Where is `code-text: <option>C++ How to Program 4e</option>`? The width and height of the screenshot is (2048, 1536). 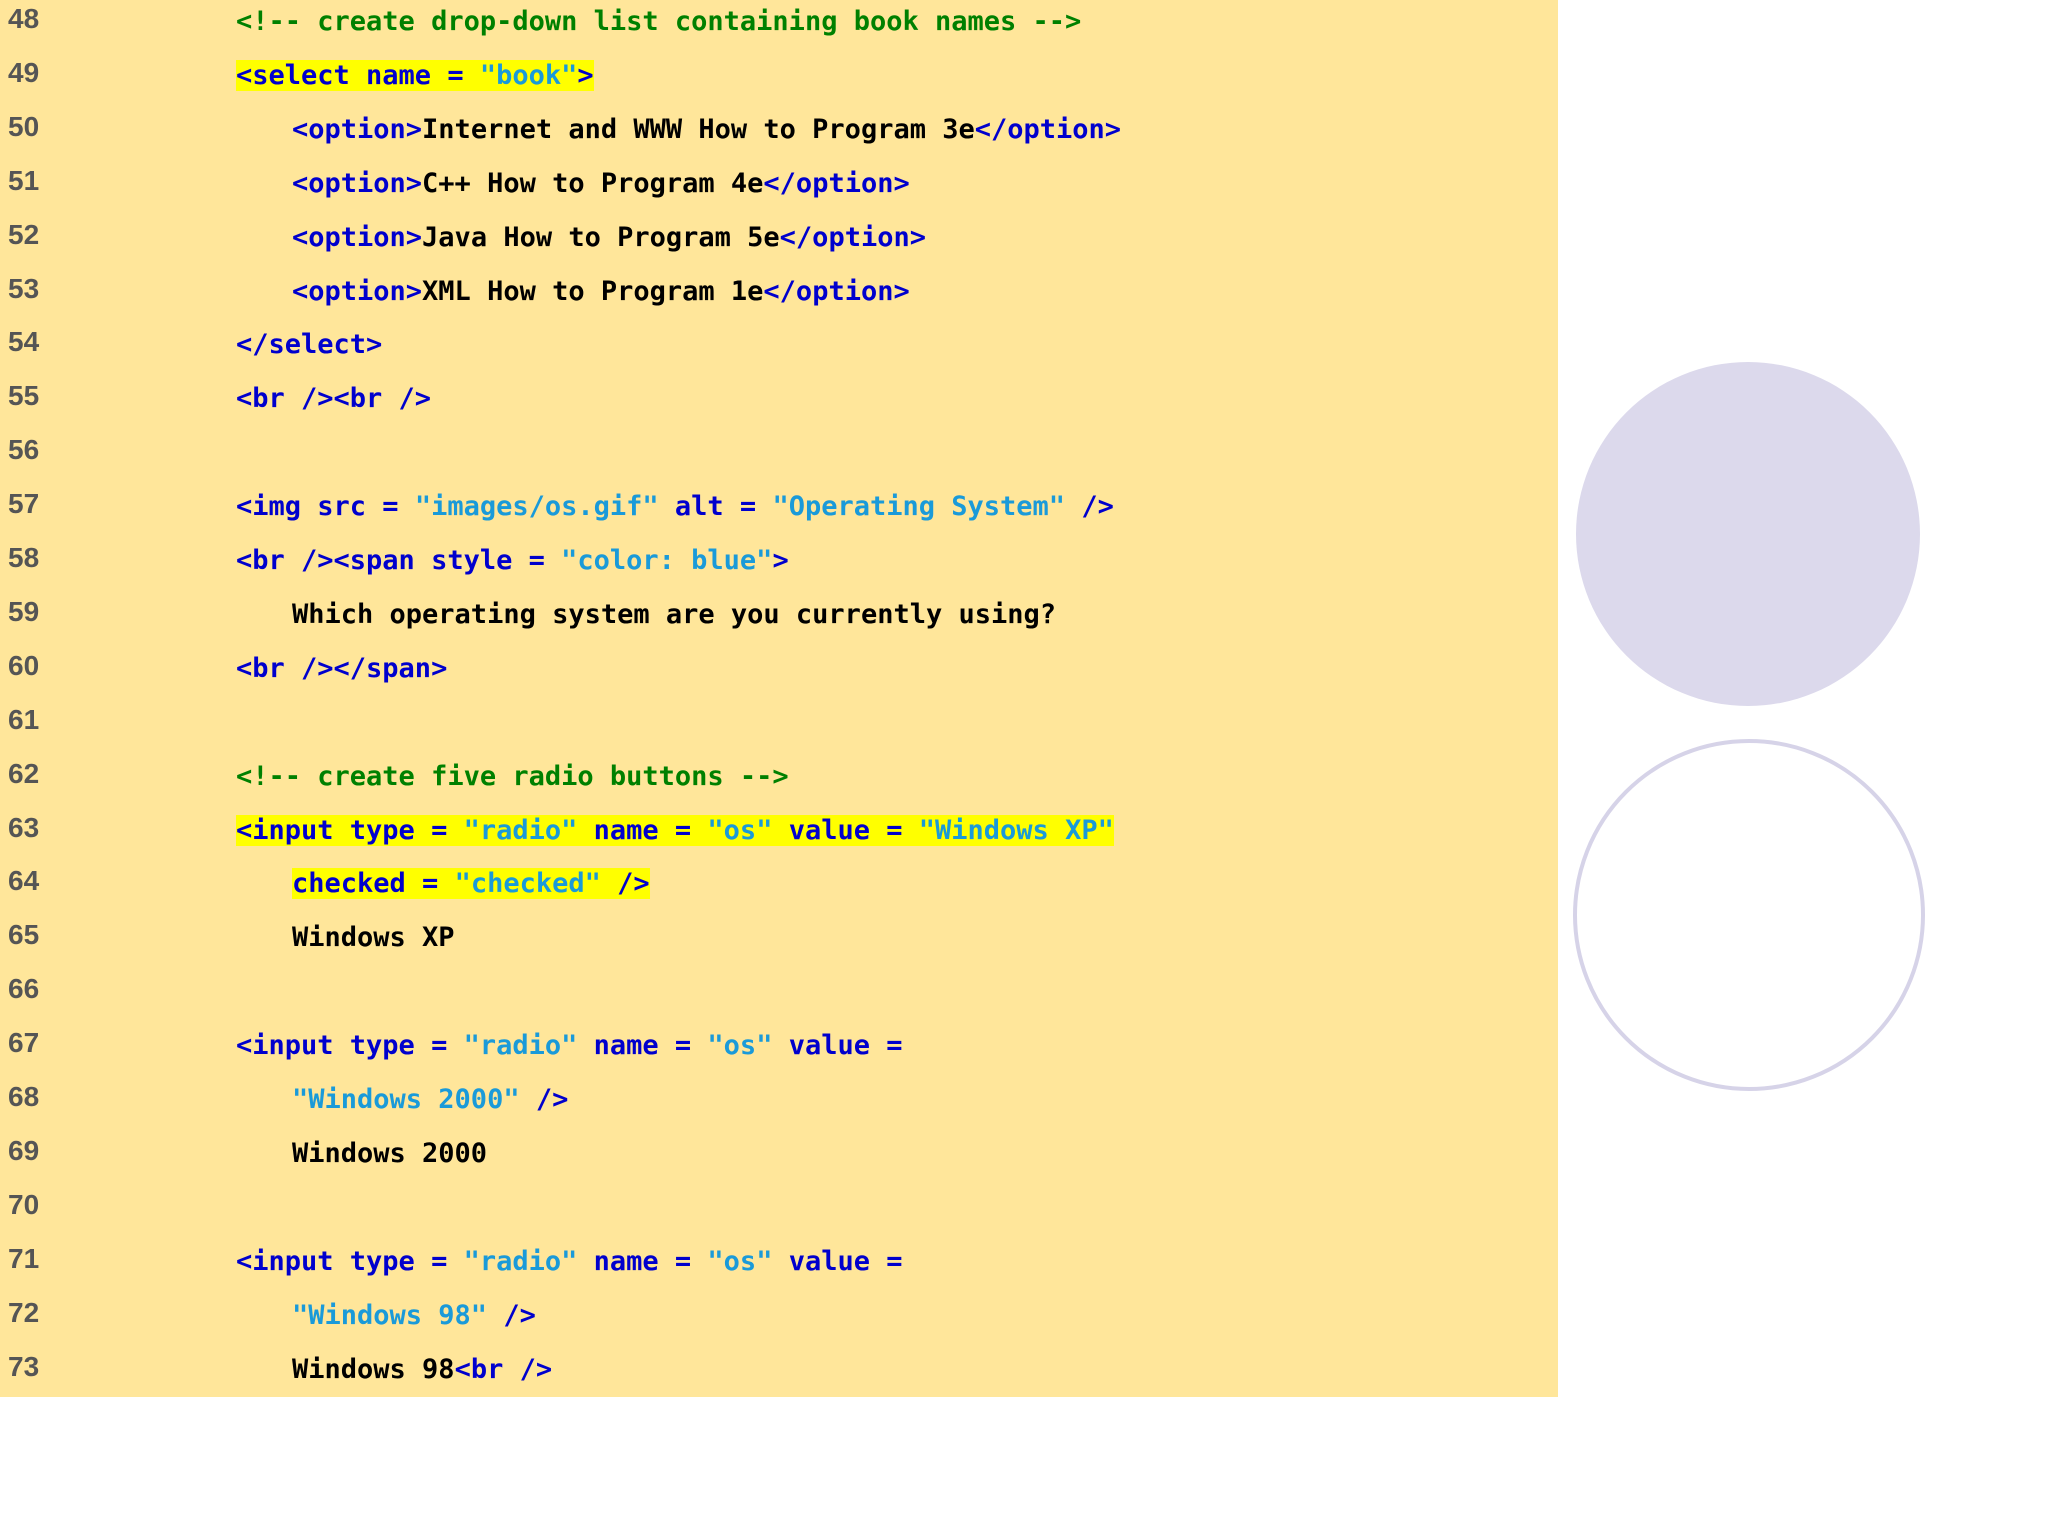
code-text: <option>C++ How to Program 4e</option> is located at coordinates (601, 184).